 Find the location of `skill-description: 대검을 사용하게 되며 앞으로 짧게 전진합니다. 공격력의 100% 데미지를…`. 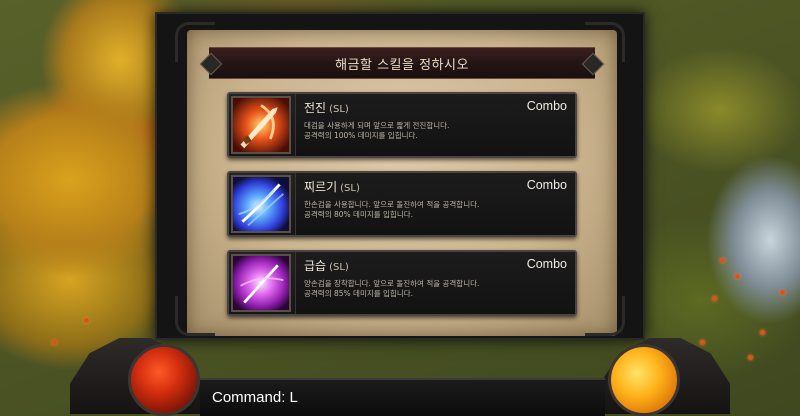

skill-description: 대검을 사용하게 되며 앞으로 짧게 전진합니다. 공격력의 100% 데미지를… is located at coordinates (376, 131).